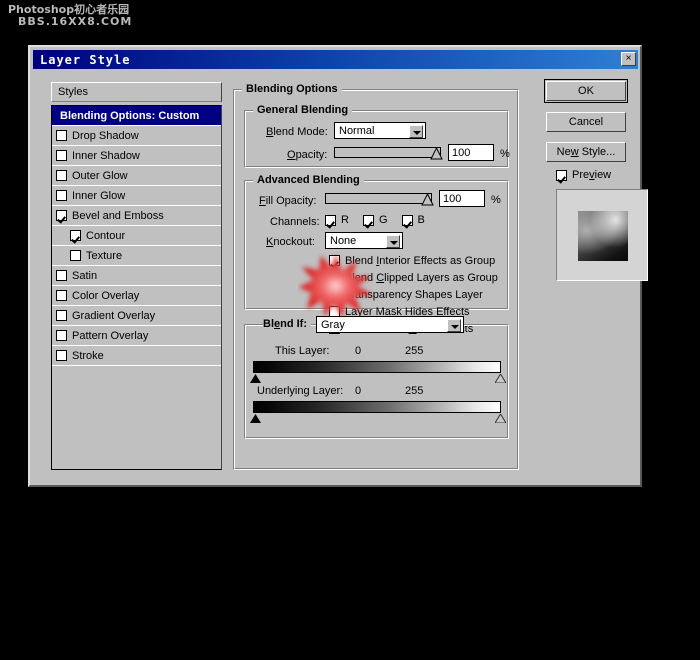  What do you see at coordinates (414, 391) in the screenshot?
I see `underlying-layer-max: 255` at bounding box center [414, 391].